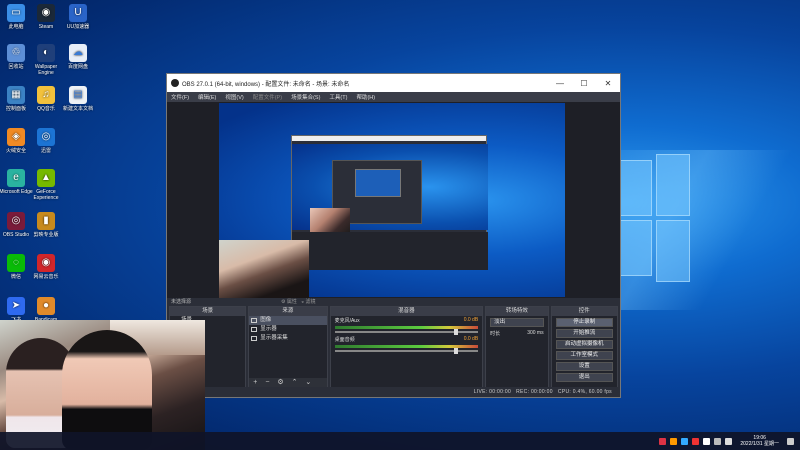 This screenshot has width=800, height=450. What do you see at coordinates (46, 95) in the screenshot?
I see `app-icon: ♫` at bounding box center [46, 95].